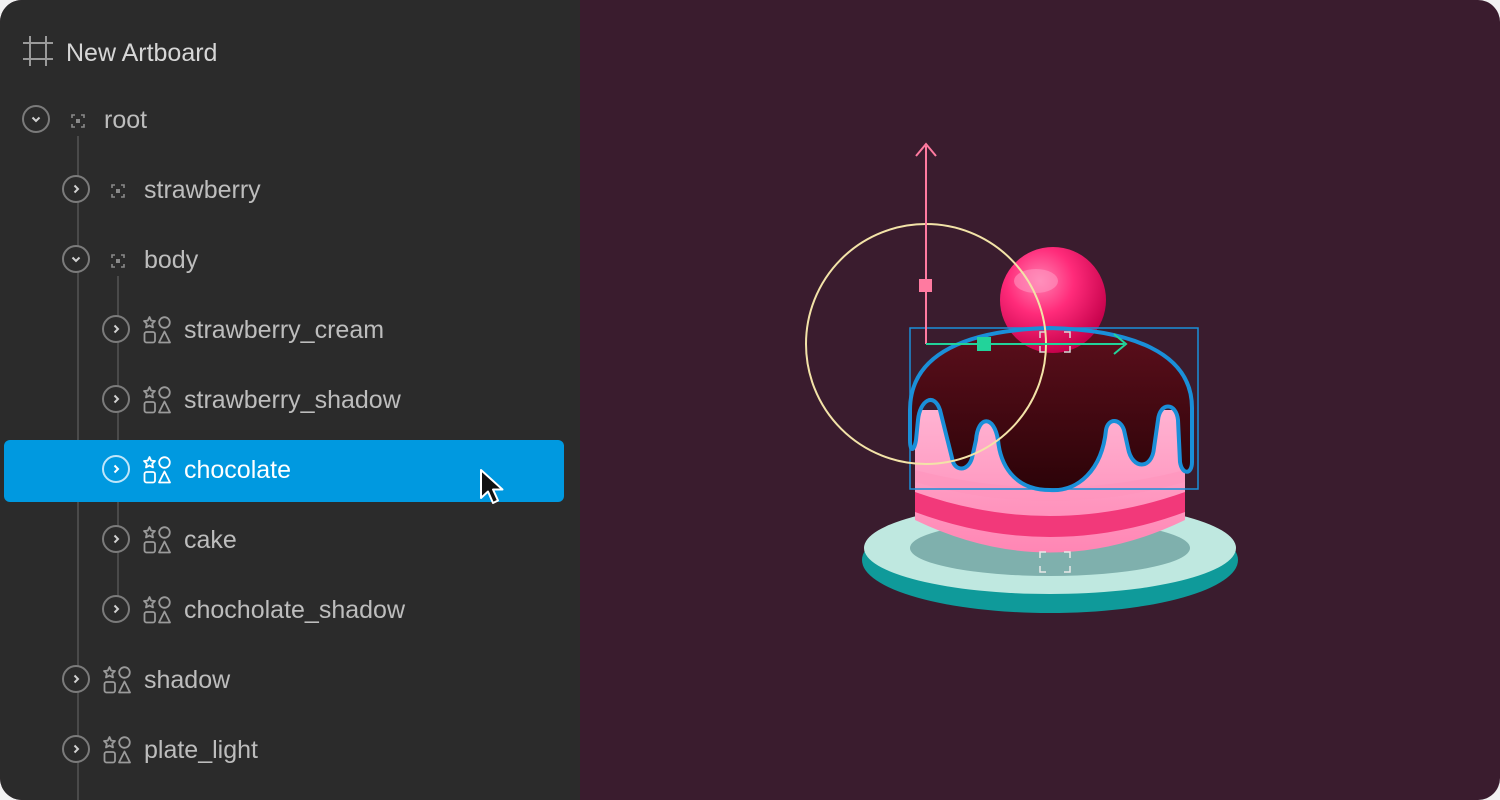 This screenshot has width=1500, height=800. Describe the element at coordinates (284, 751) in the screenshot. I see `layer-row-plate-light: plate_light` at that location.